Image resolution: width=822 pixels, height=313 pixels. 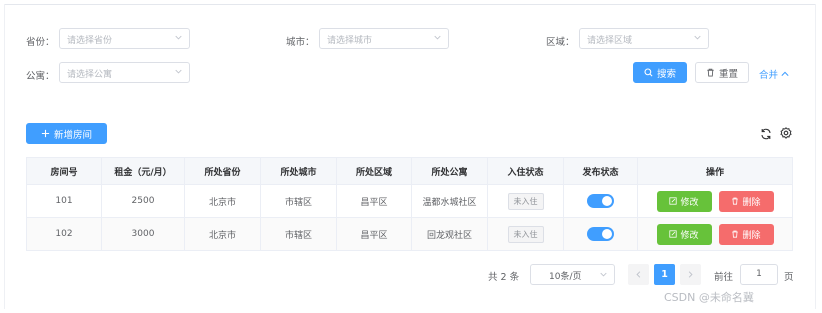 I want to click on cell-rent: 3000, so click(x=143, y=234).